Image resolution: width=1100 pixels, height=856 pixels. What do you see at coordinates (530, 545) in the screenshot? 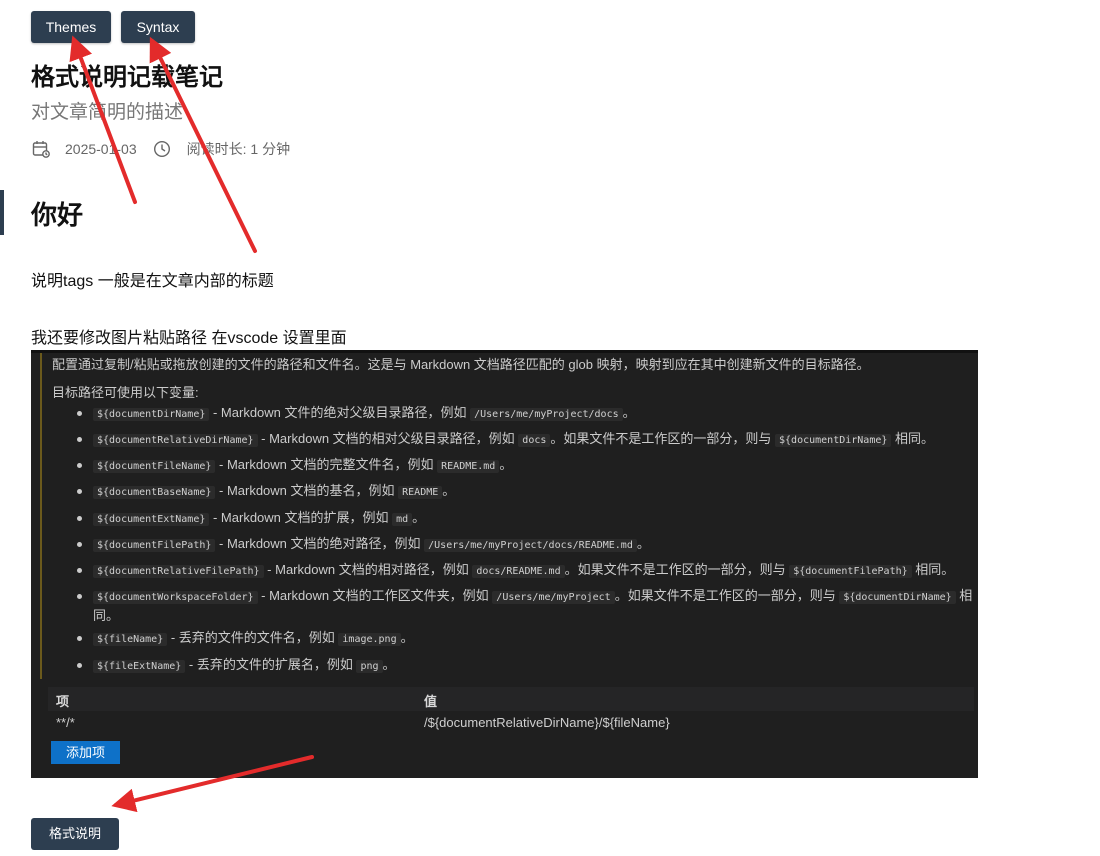
I see `variable-example: /Users/me/myProject/docs/README.md` at bounding box center [530, 545].